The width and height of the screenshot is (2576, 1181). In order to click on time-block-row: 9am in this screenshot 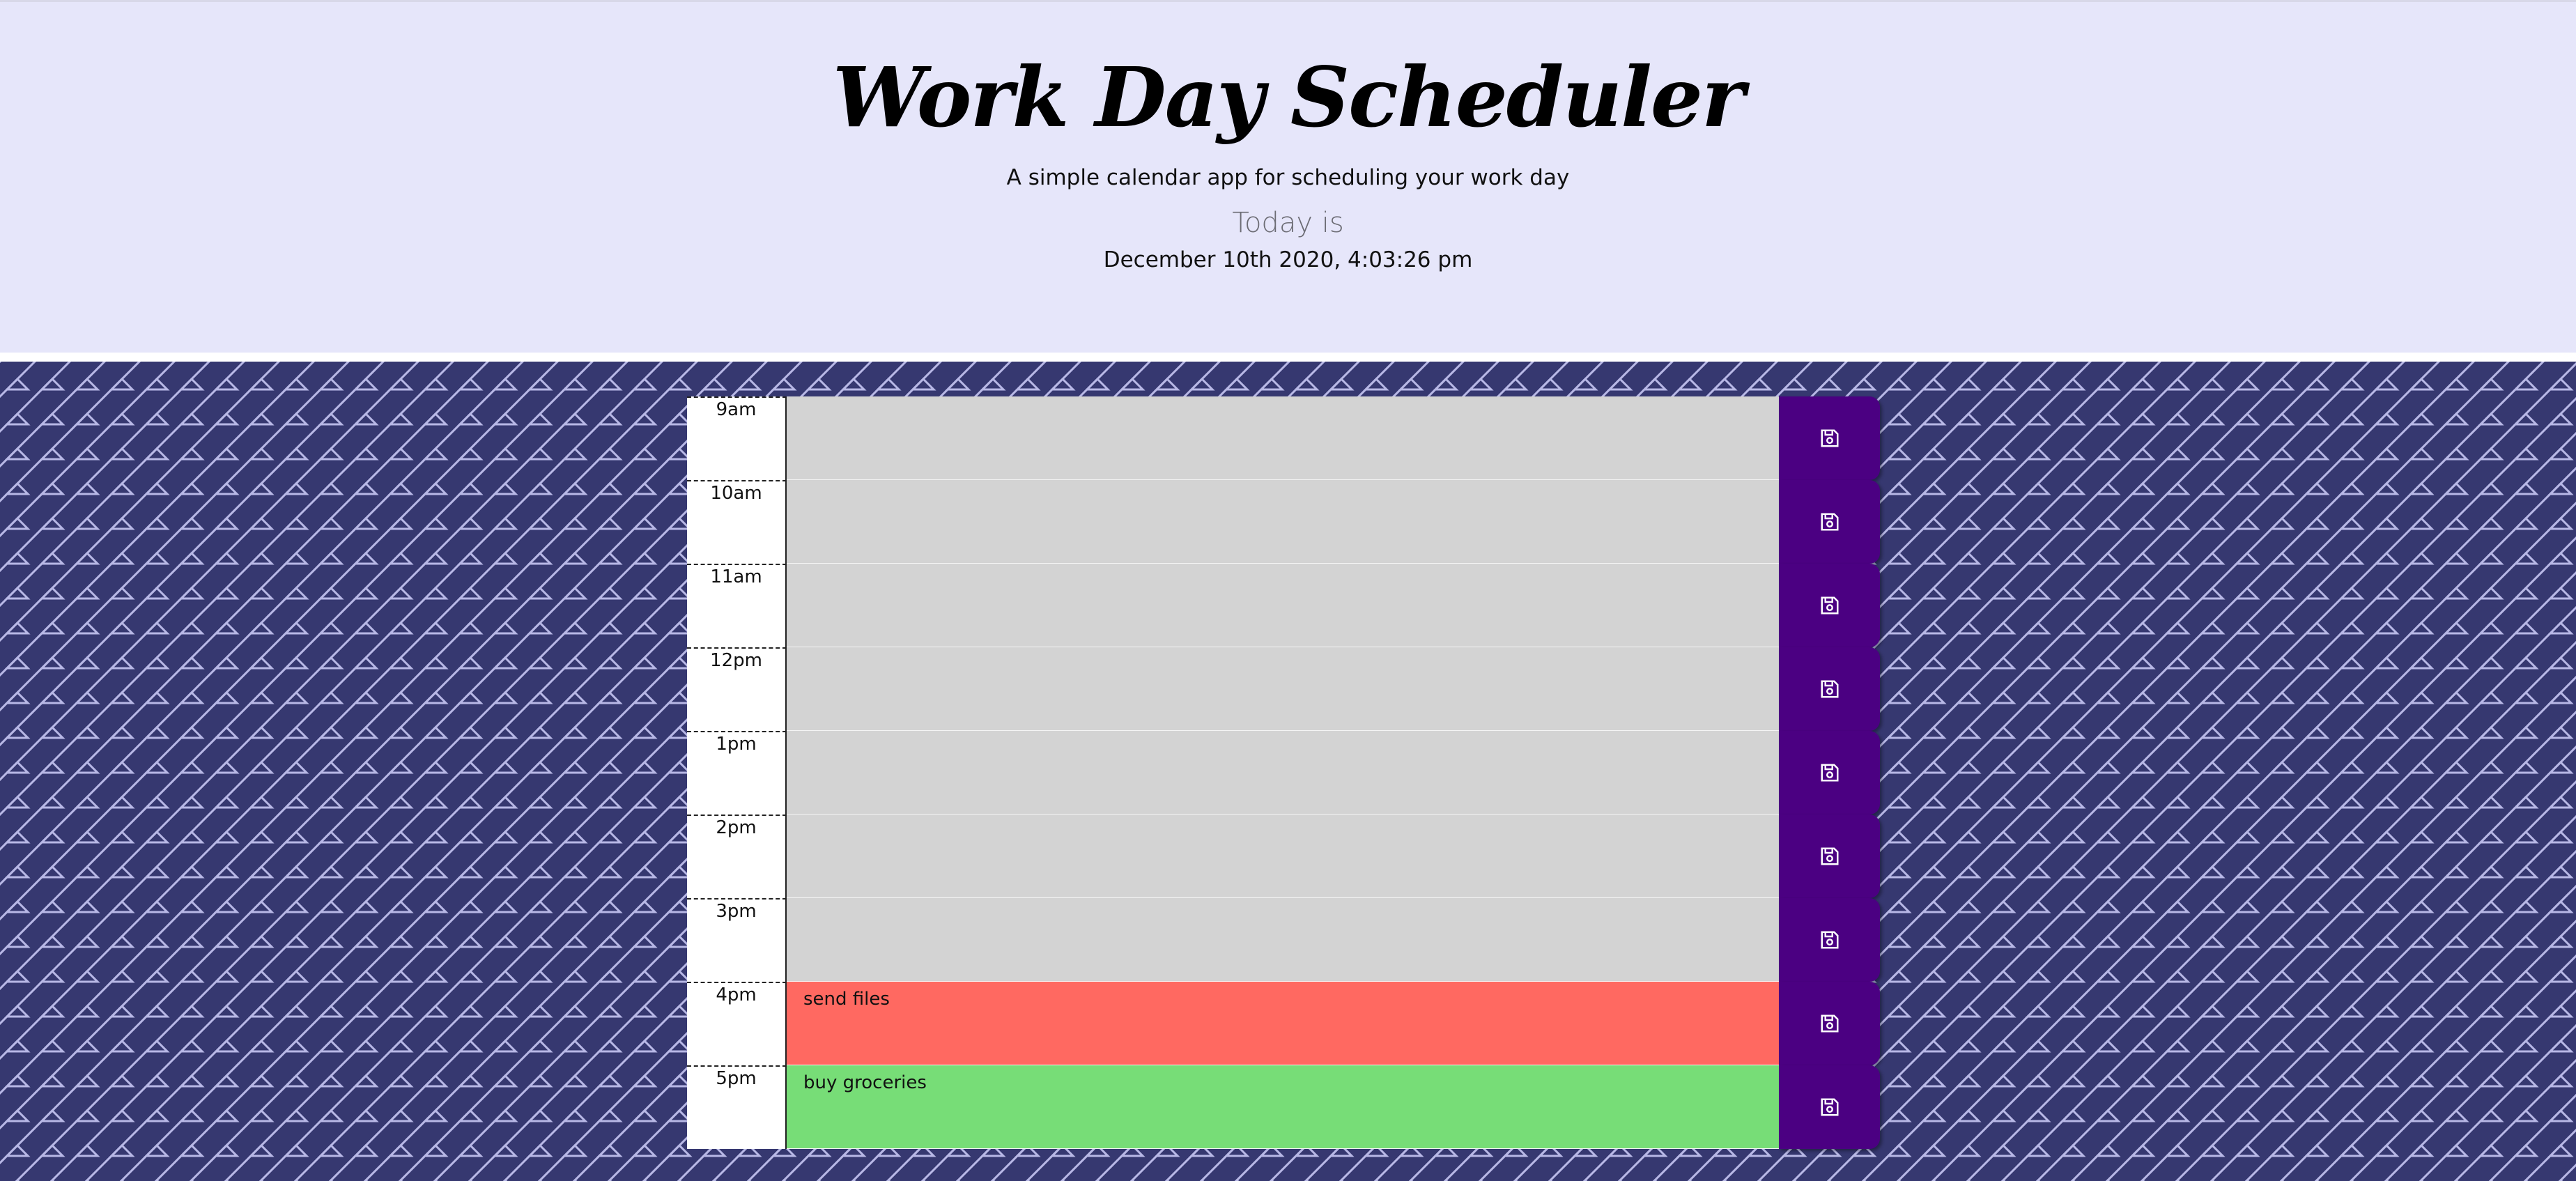, I will do `click(1283, 438)`.